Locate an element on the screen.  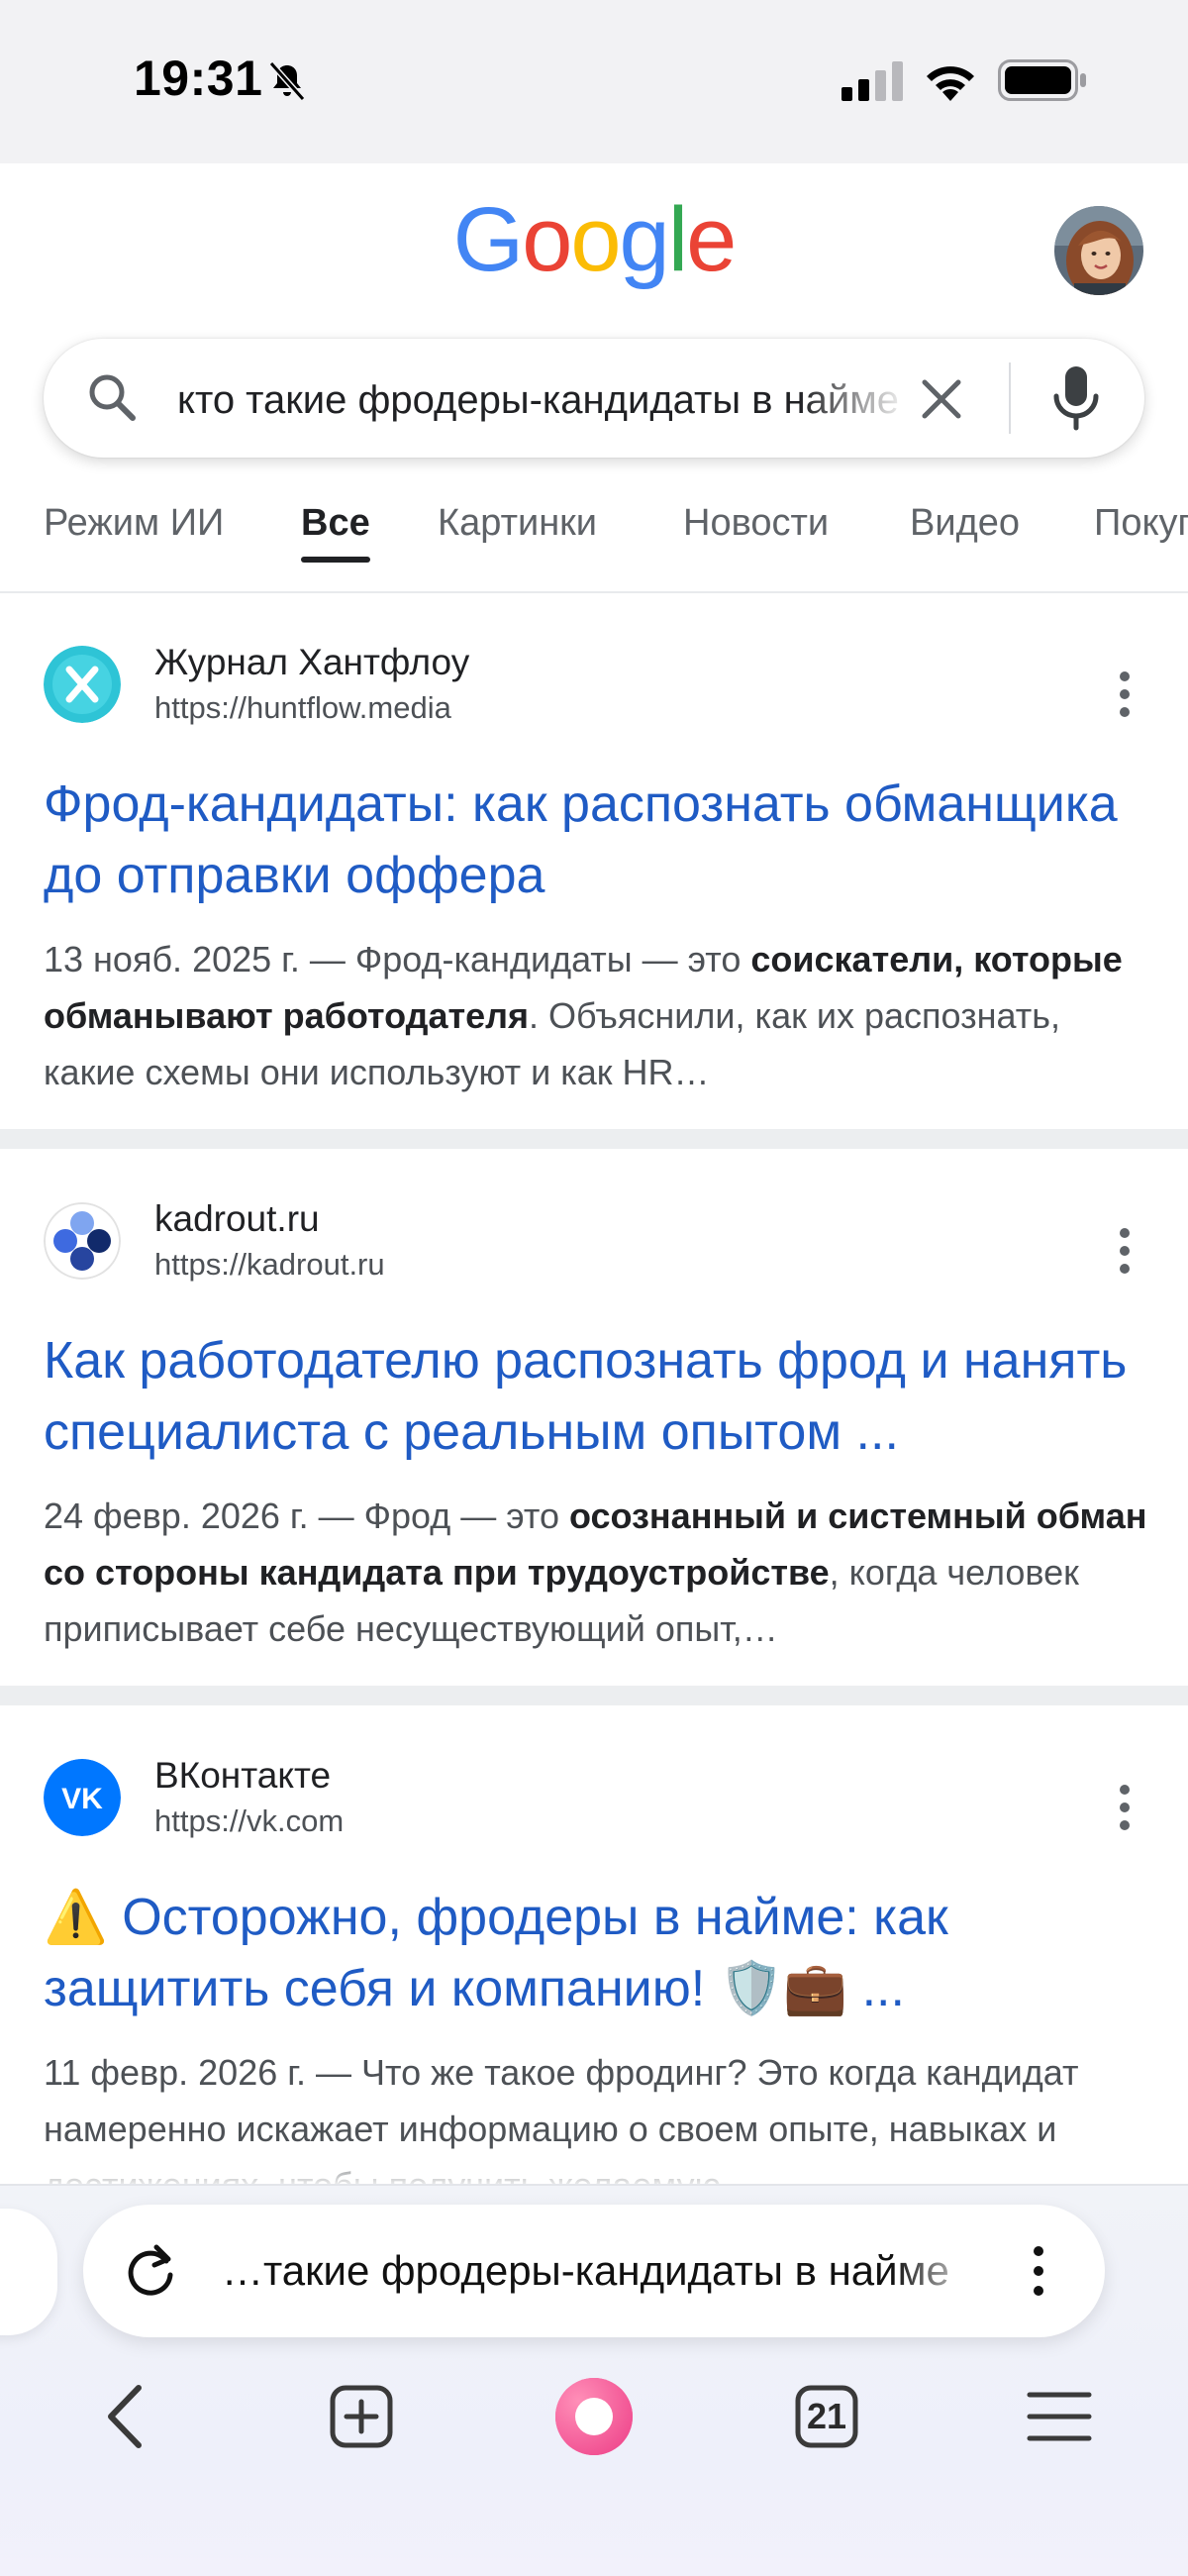
warning-icon: ⚠️ is located at coordinates (76, 1917).